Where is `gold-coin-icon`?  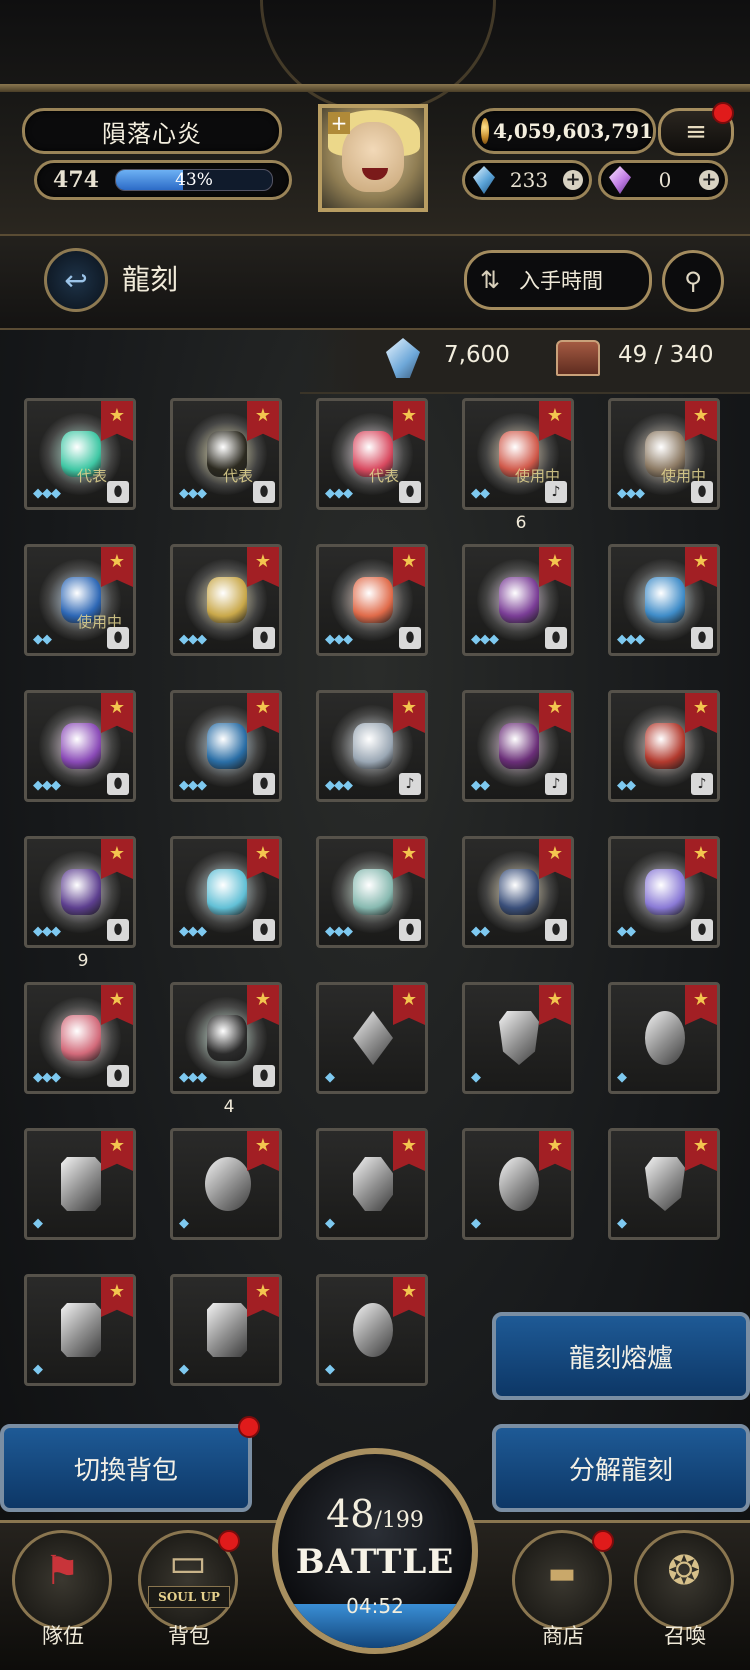
gold-coin-icon is located at coordinates (485, 131).